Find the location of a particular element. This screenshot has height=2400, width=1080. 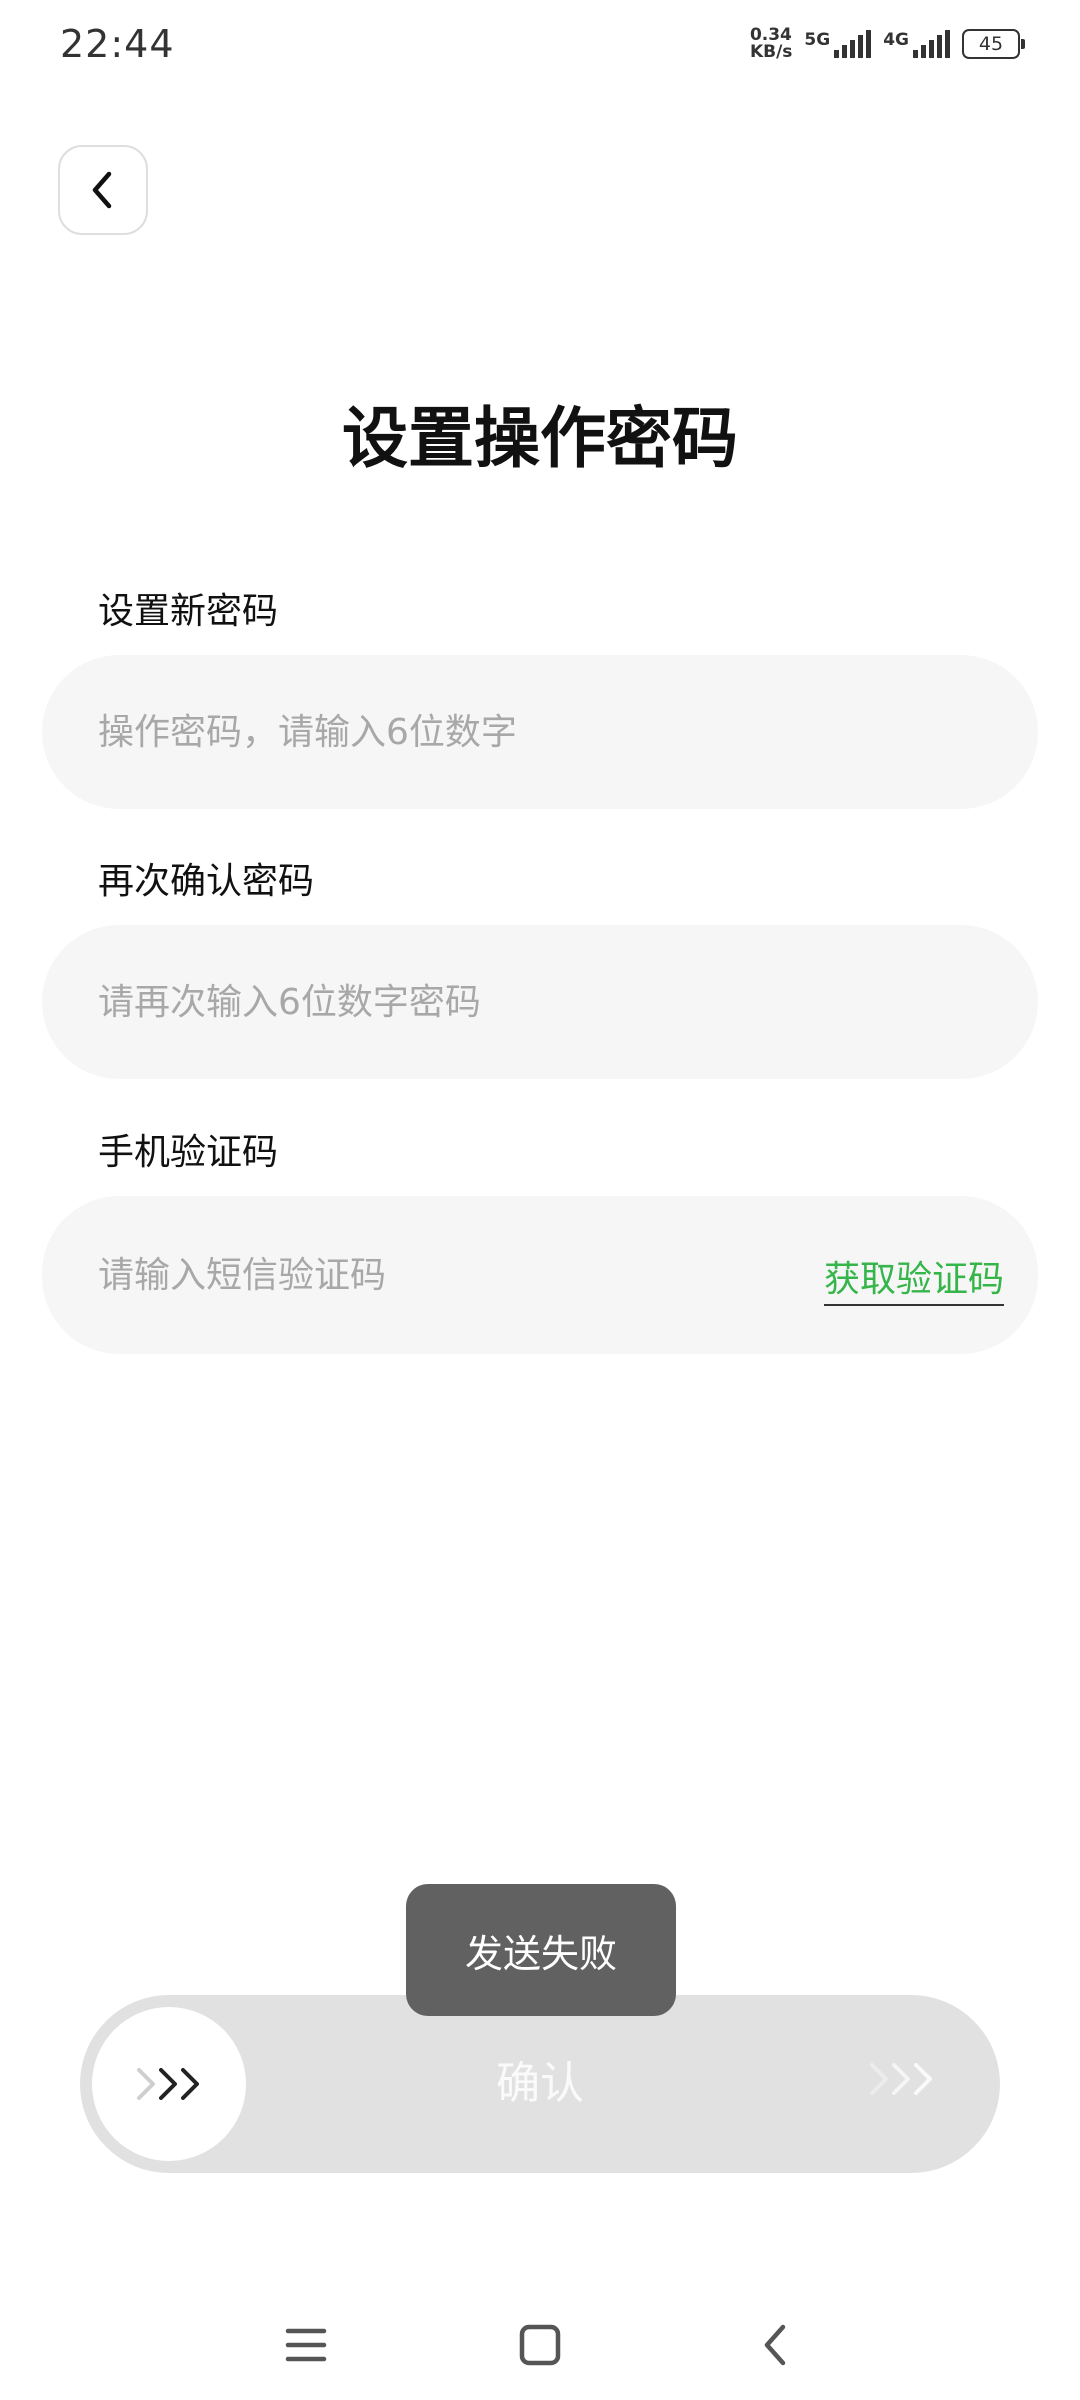

sms-code-input is located at coordinates (423, 1275).